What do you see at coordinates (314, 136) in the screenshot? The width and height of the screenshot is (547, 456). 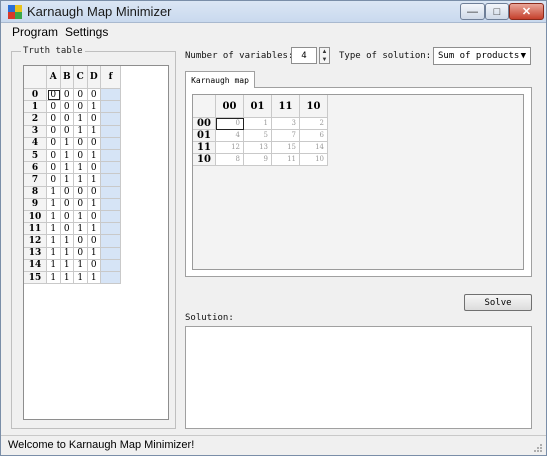 I see `kmap-cell: 6` at bounding box center [314, 136].